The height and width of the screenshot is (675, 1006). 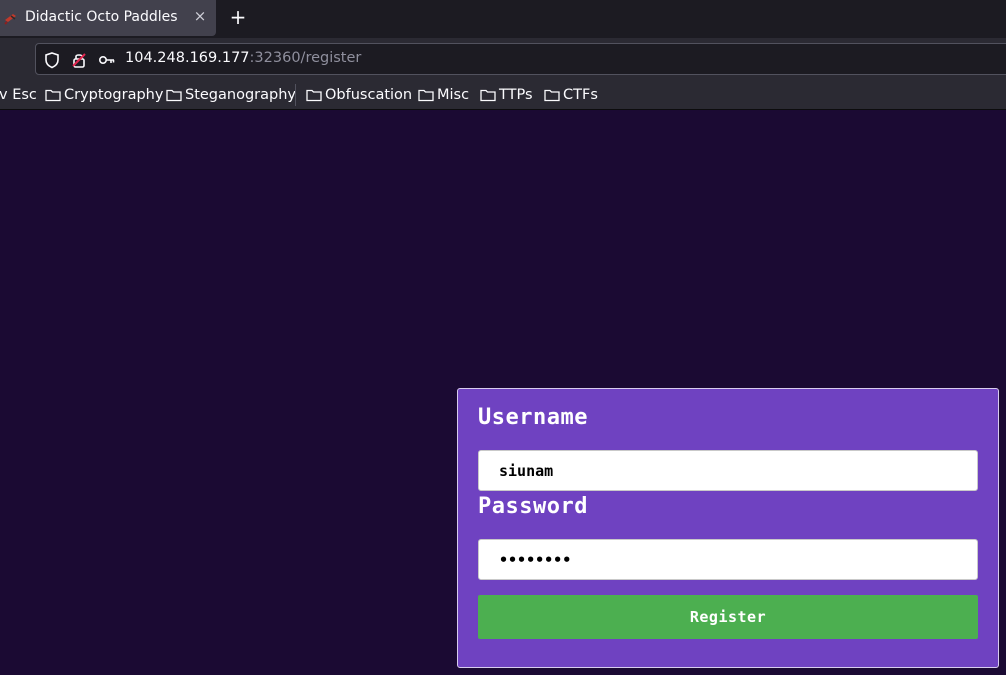 I want to click on bookmark-label: CTFs, so click(x=580, y=95).